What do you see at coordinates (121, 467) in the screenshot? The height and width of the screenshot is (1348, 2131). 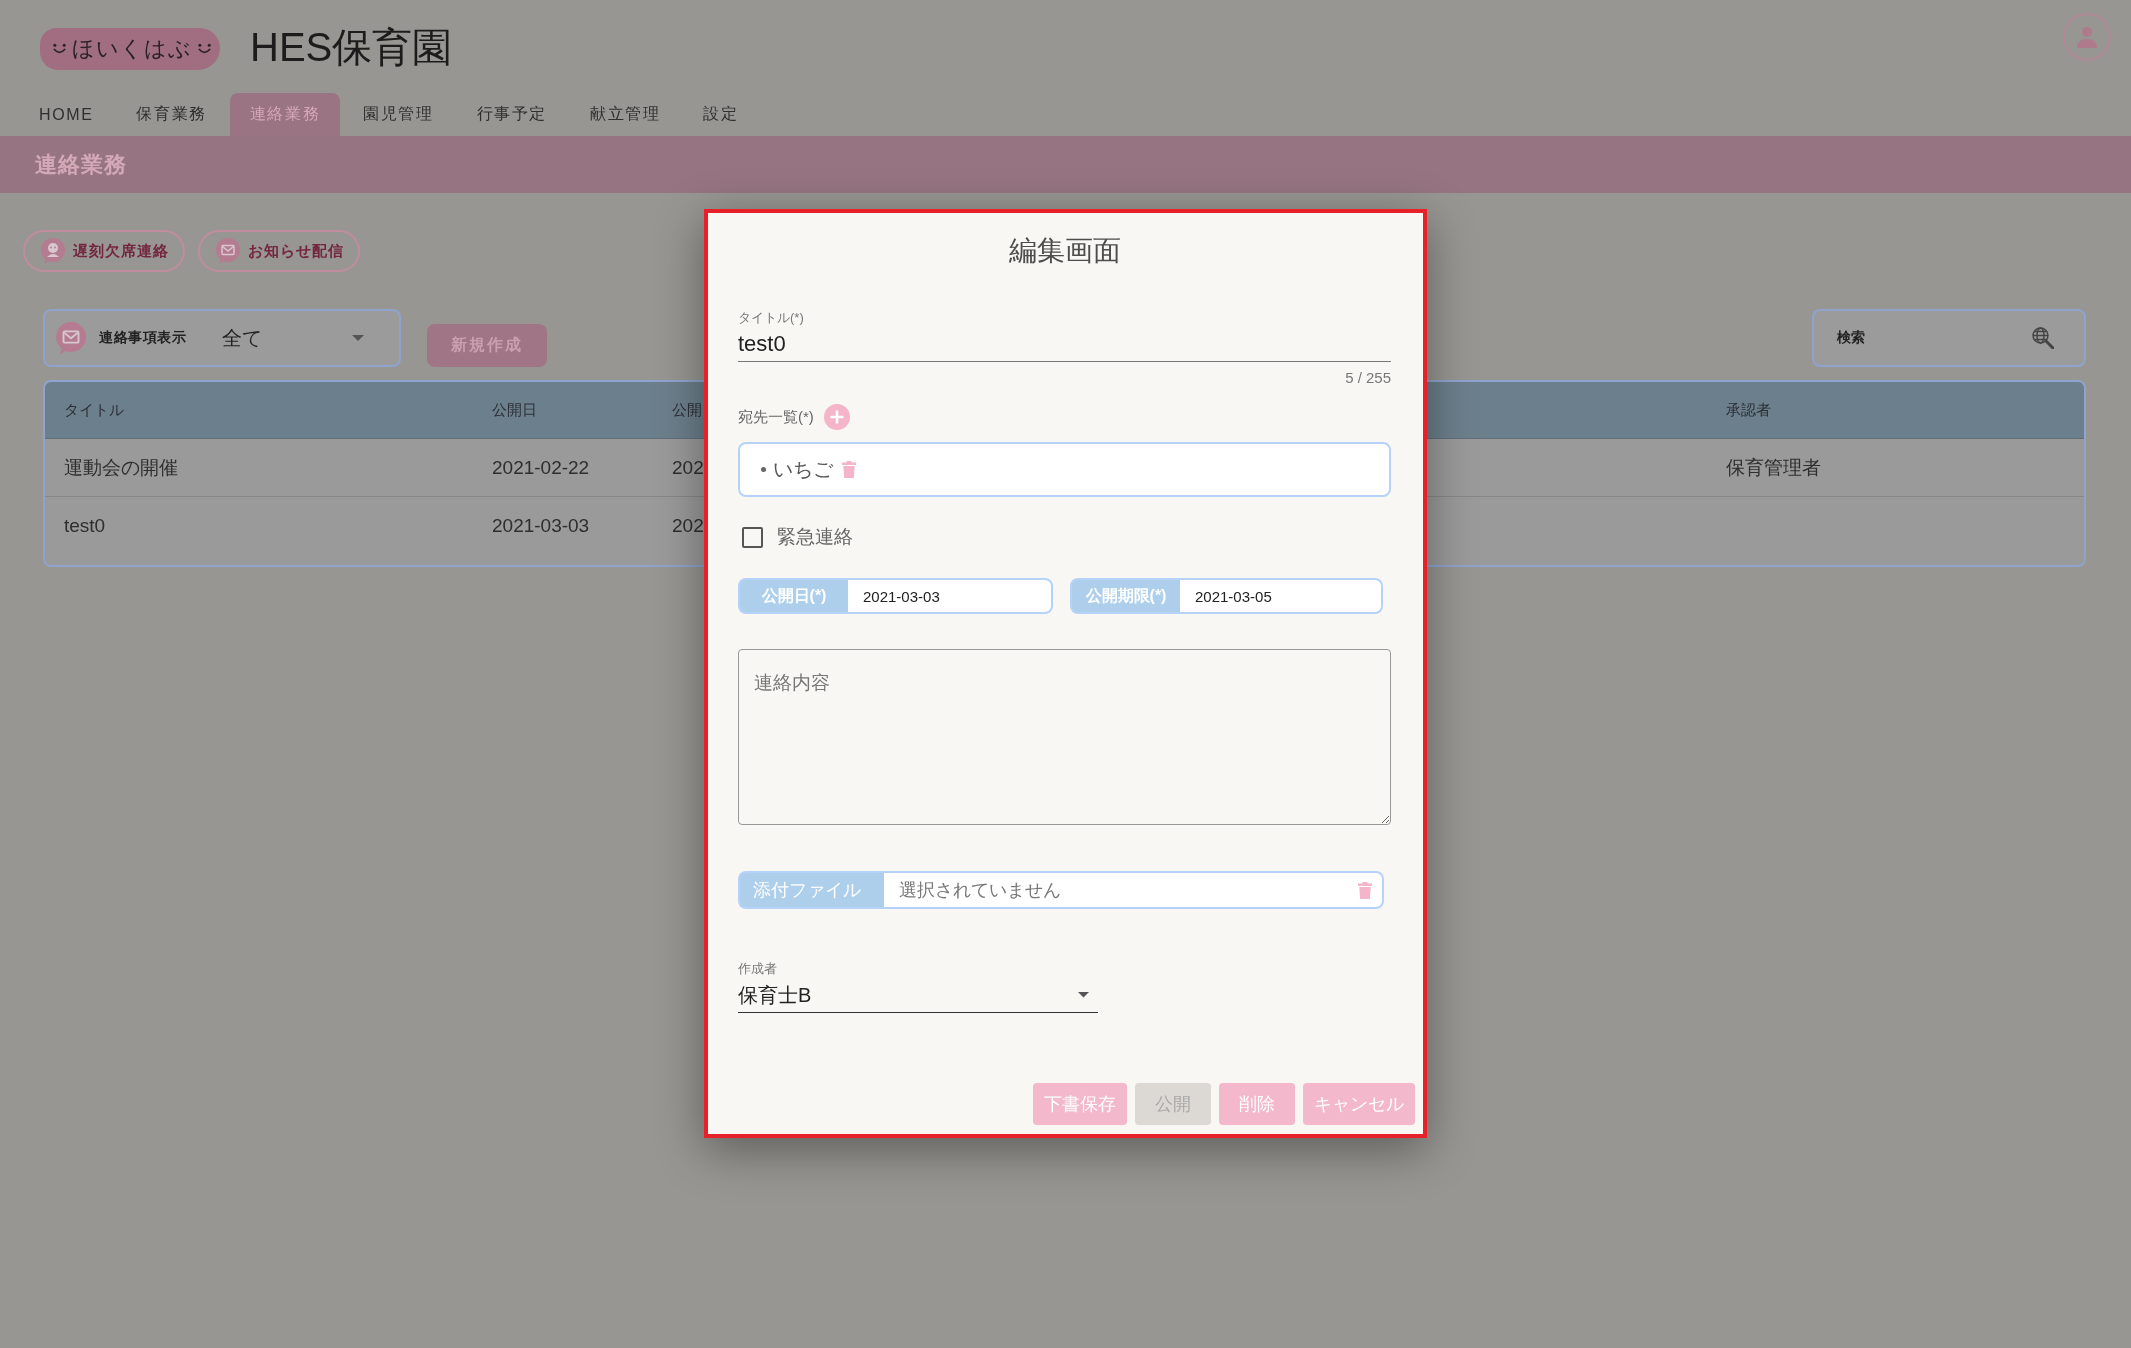 I see `table-cell-text: 運動会の開催` at bounding box center [121, 467].